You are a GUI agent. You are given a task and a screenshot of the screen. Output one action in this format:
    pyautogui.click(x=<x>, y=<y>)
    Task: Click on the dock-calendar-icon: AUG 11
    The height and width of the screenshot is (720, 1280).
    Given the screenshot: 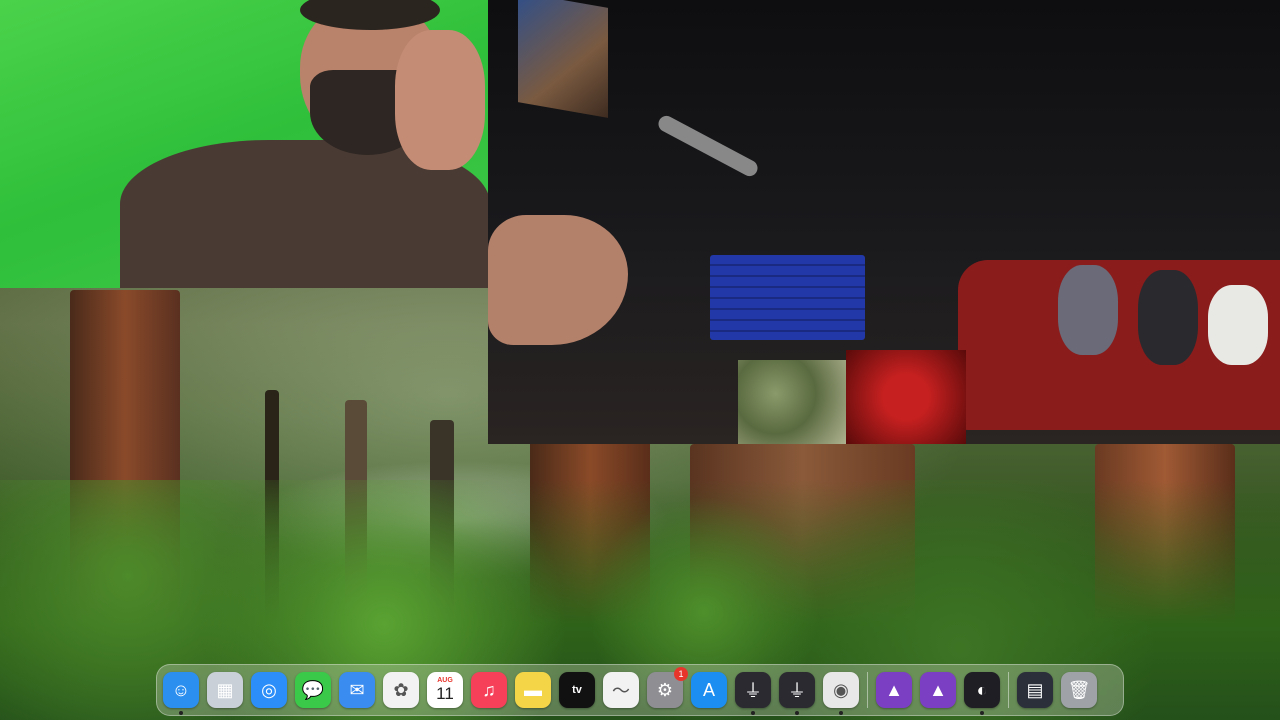 What is the action you would take?
    pyautogui.click(x=445, y=690)
    